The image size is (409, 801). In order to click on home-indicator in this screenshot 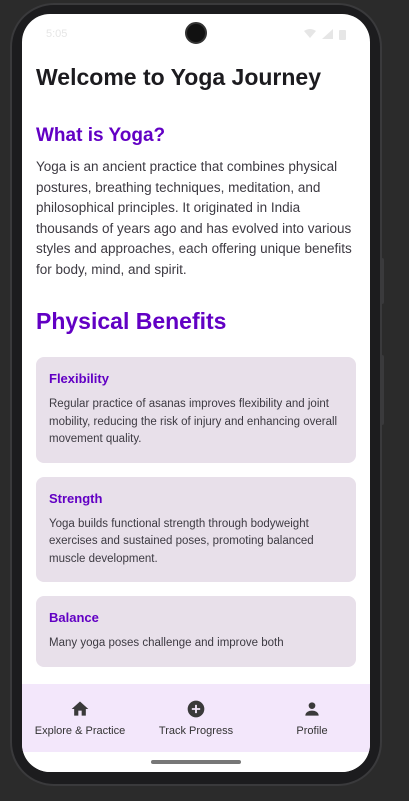, I will do `click(196, 762)`.